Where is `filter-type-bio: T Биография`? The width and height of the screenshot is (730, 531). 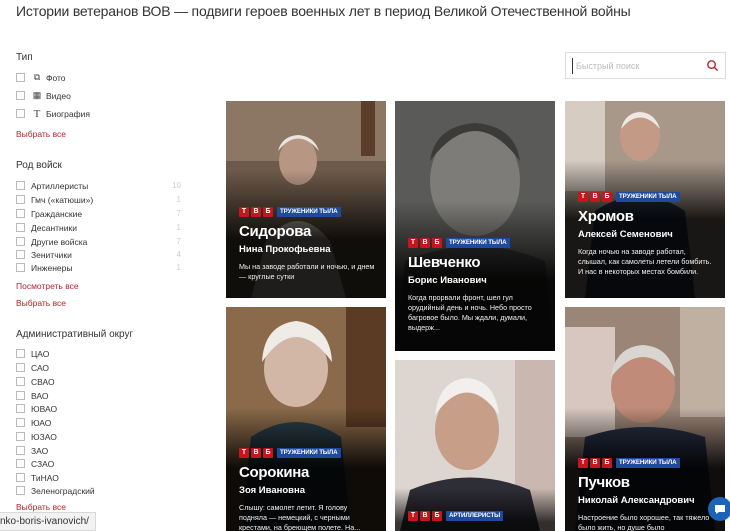 filter-type-bio: T Биография is located at coordinates (98, 113).